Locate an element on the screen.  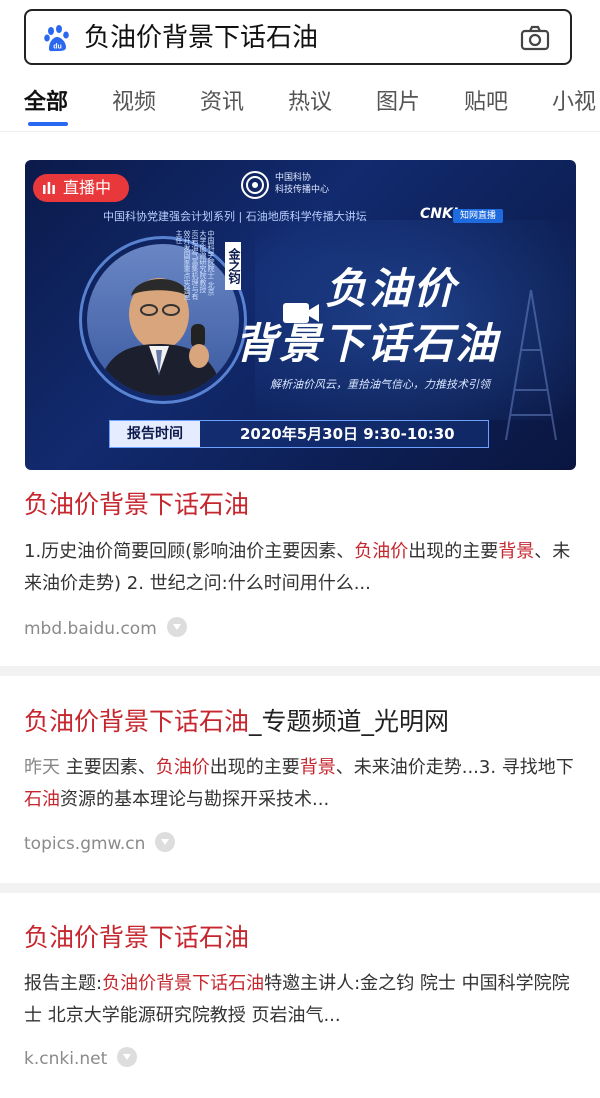
search-bar: du 负油价背景下话石油 is located at coordinates (298, 37).